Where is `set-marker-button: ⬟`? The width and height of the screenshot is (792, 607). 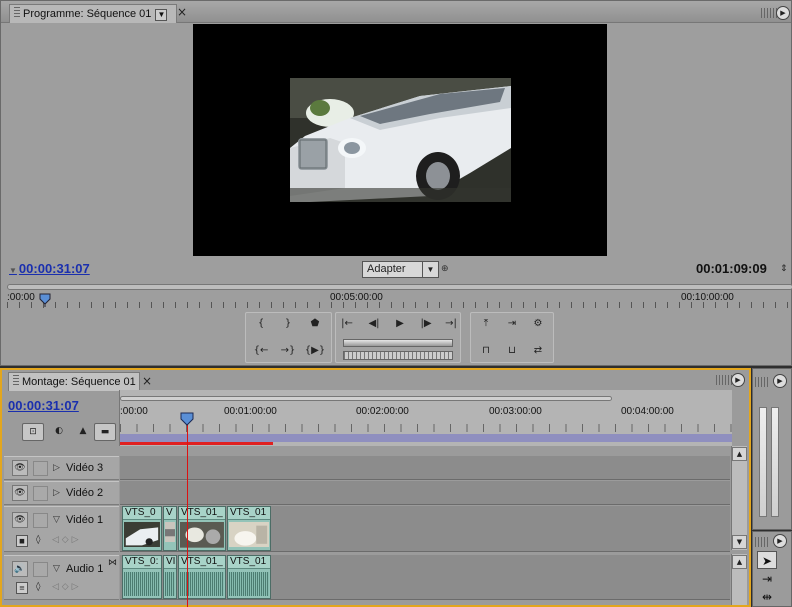 set-marker-button: ⬟ is located at coordinates (315, 324).